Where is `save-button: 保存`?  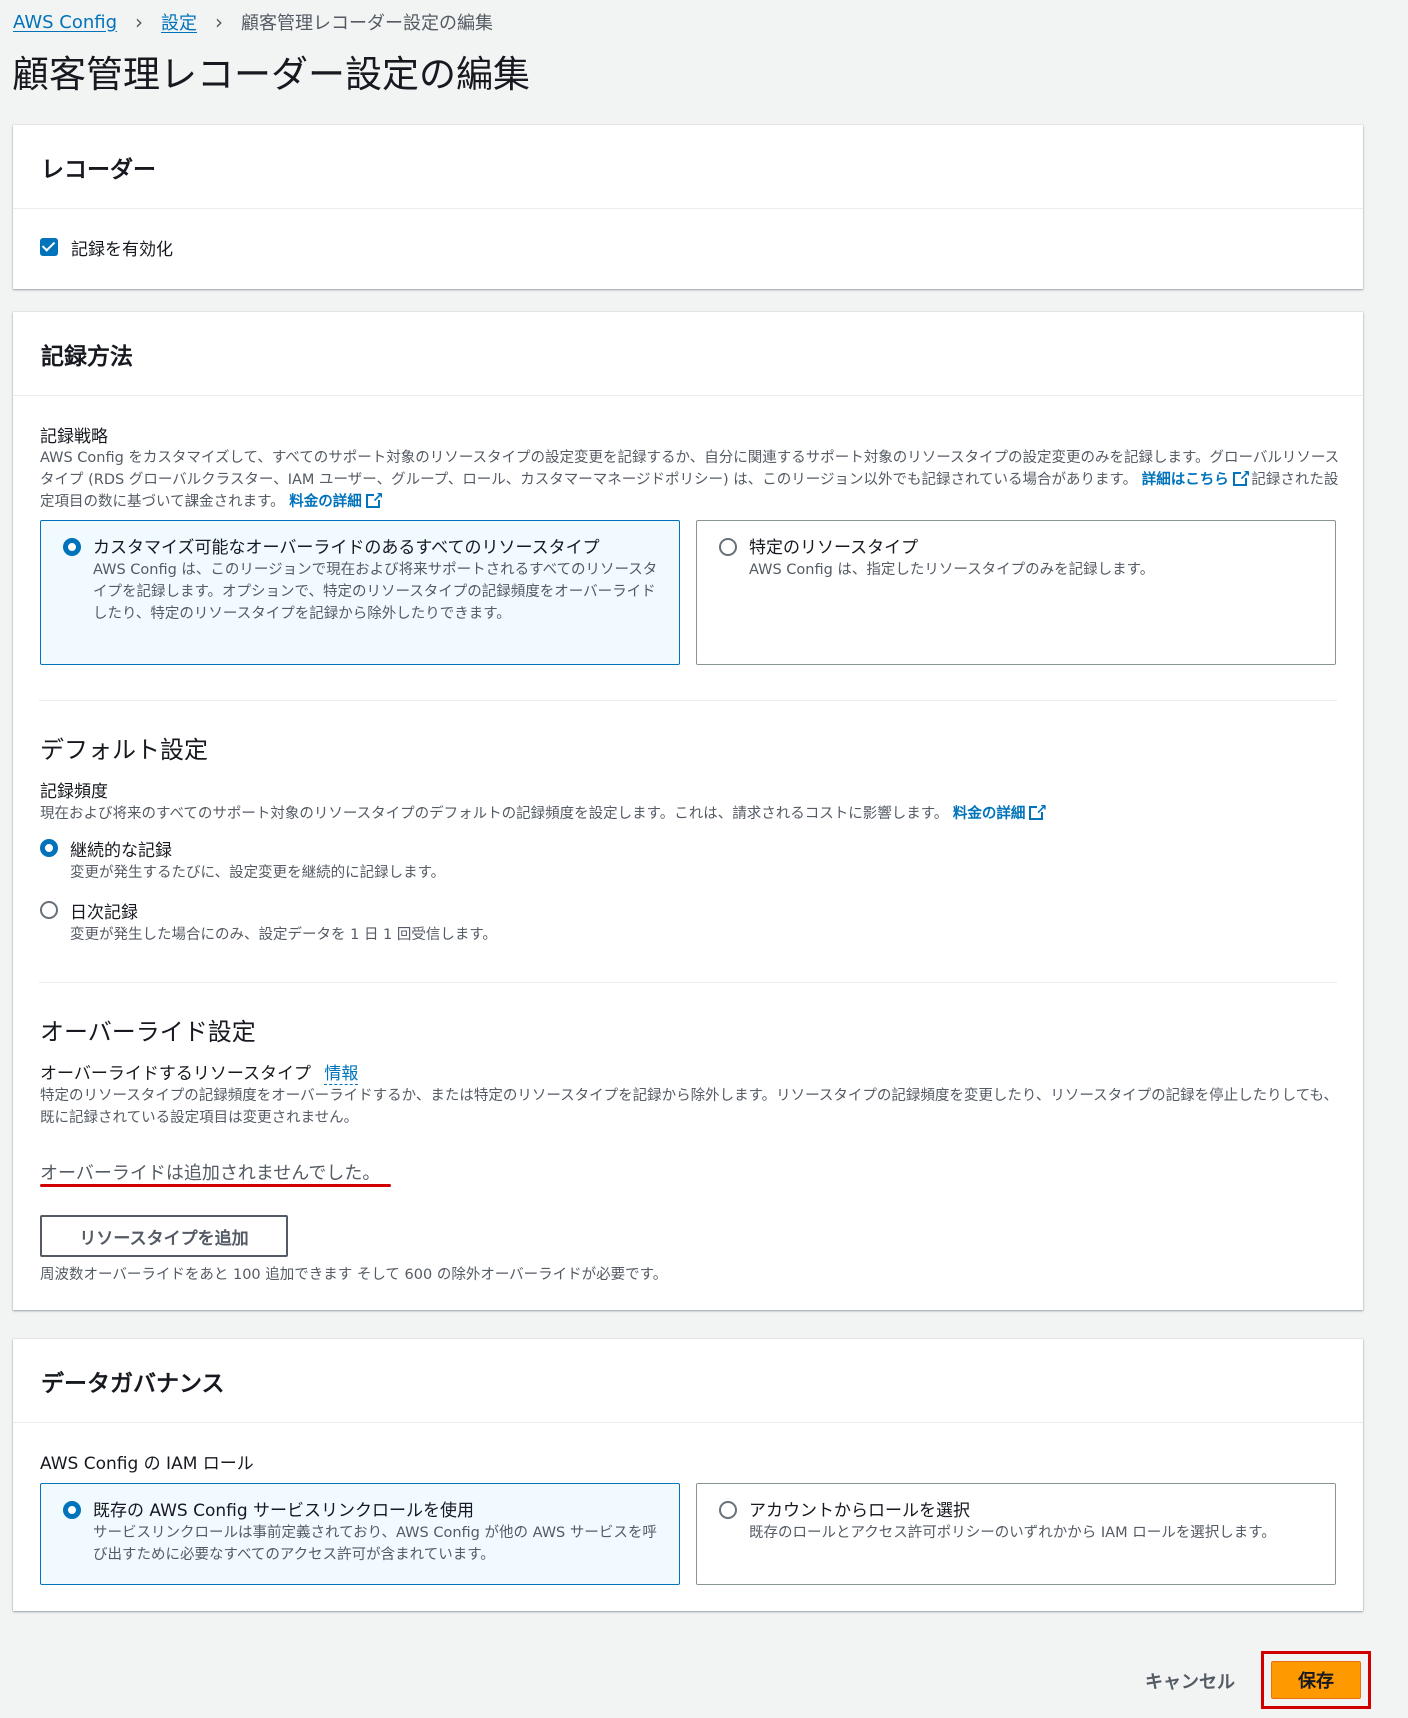 save-button: 保存 is located at coordinates (1316, 1680).